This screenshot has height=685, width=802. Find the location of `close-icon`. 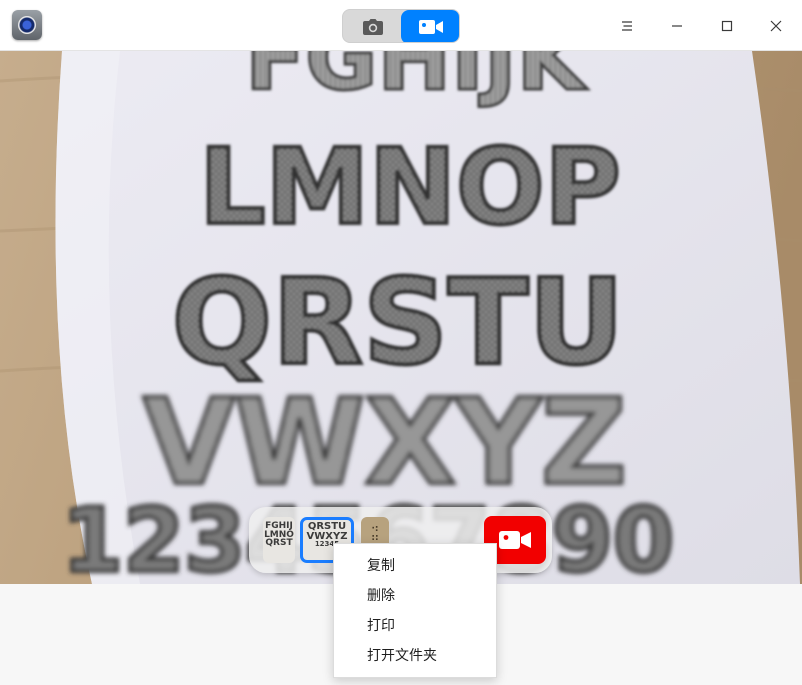

close-icon is located at coordinates (776, 26).